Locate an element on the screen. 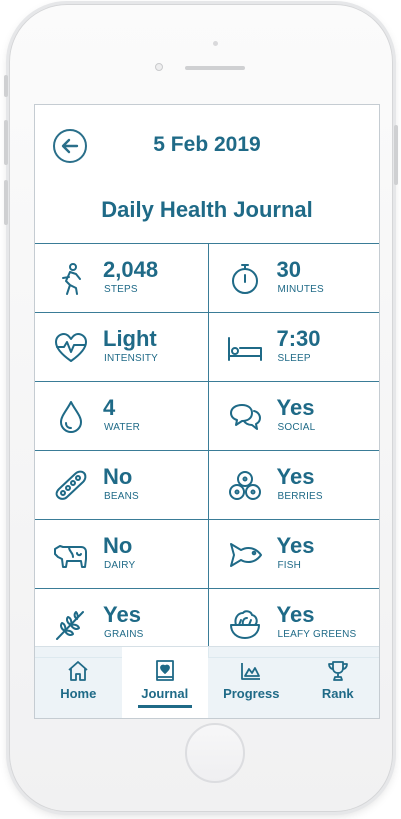 The width and height of the screenshot is (401, 819). metric-label: DAIRY is located at coordinates (120, 565).